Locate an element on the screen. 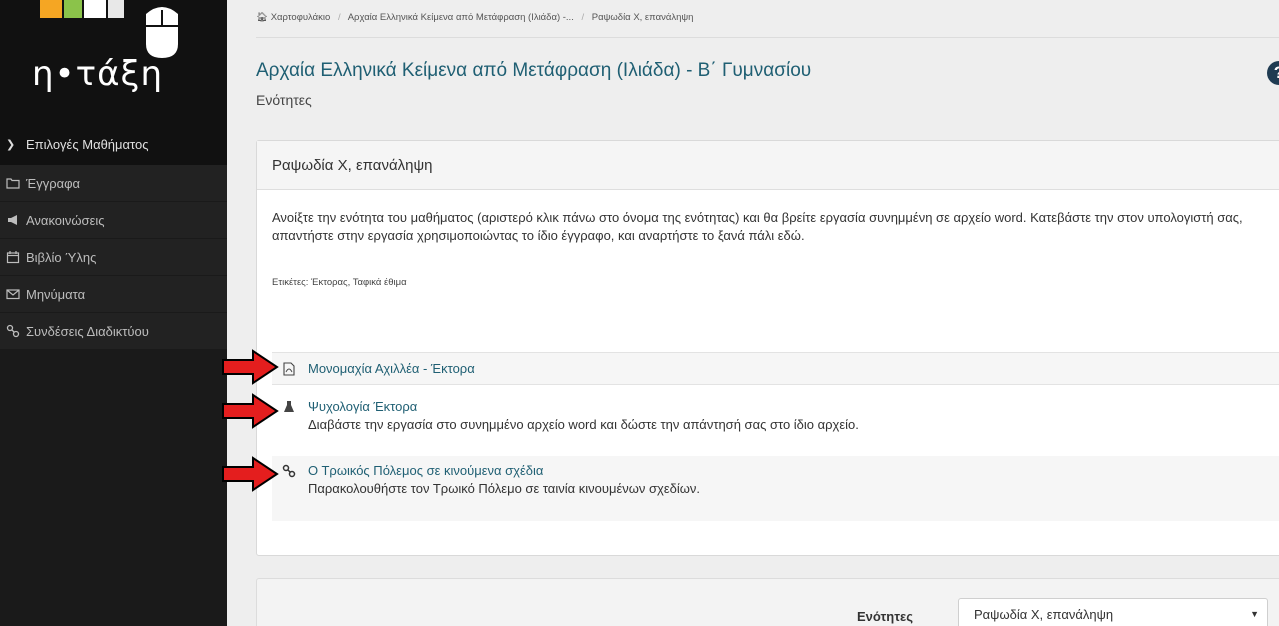  resource-link: Μονομαχία Αχιλλέα - Έκτορα is located at coordinates (391, 369).